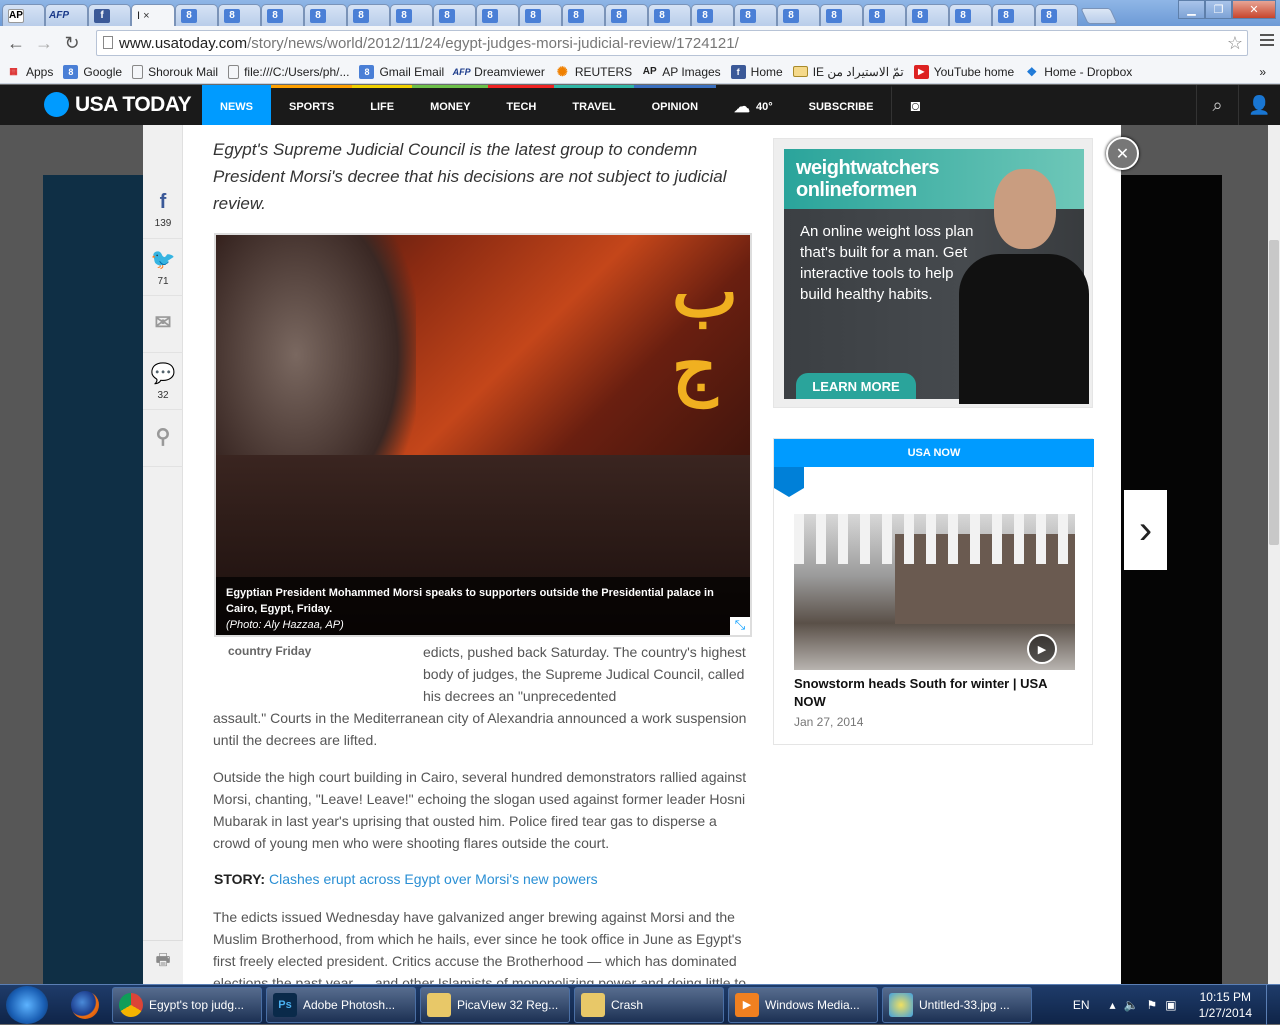 The height and width of the screenshot is (1025, 1280). What do you see at coordinates (16, 43) in the screenshot?
I see `back-button: ←` at bounding box center [16, 43].